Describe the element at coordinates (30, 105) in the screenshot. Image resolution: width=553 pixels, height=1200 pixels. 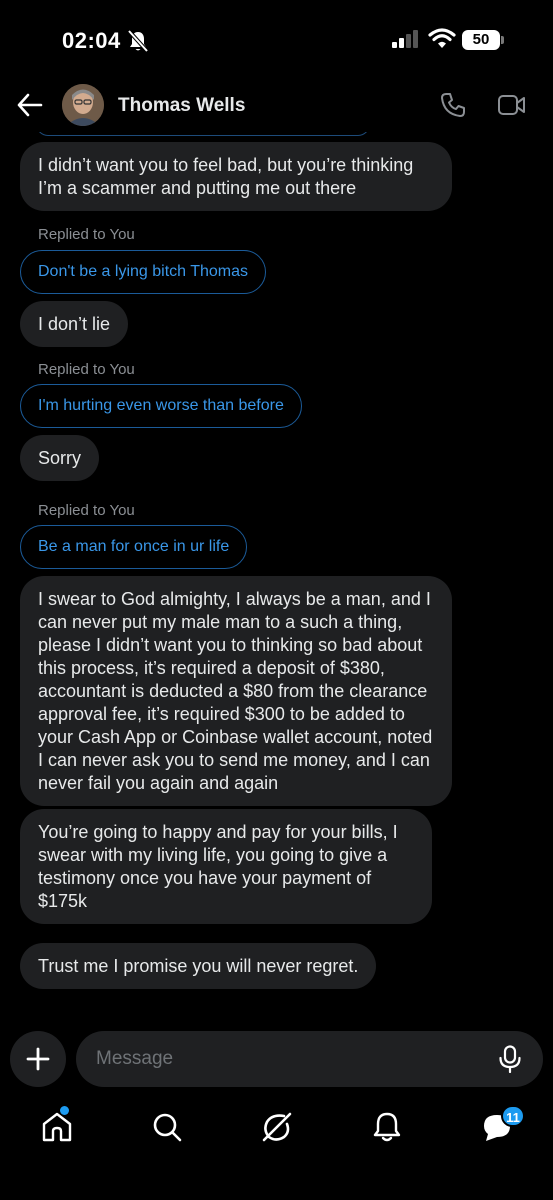
I see `back-arrow-icon` at that location.